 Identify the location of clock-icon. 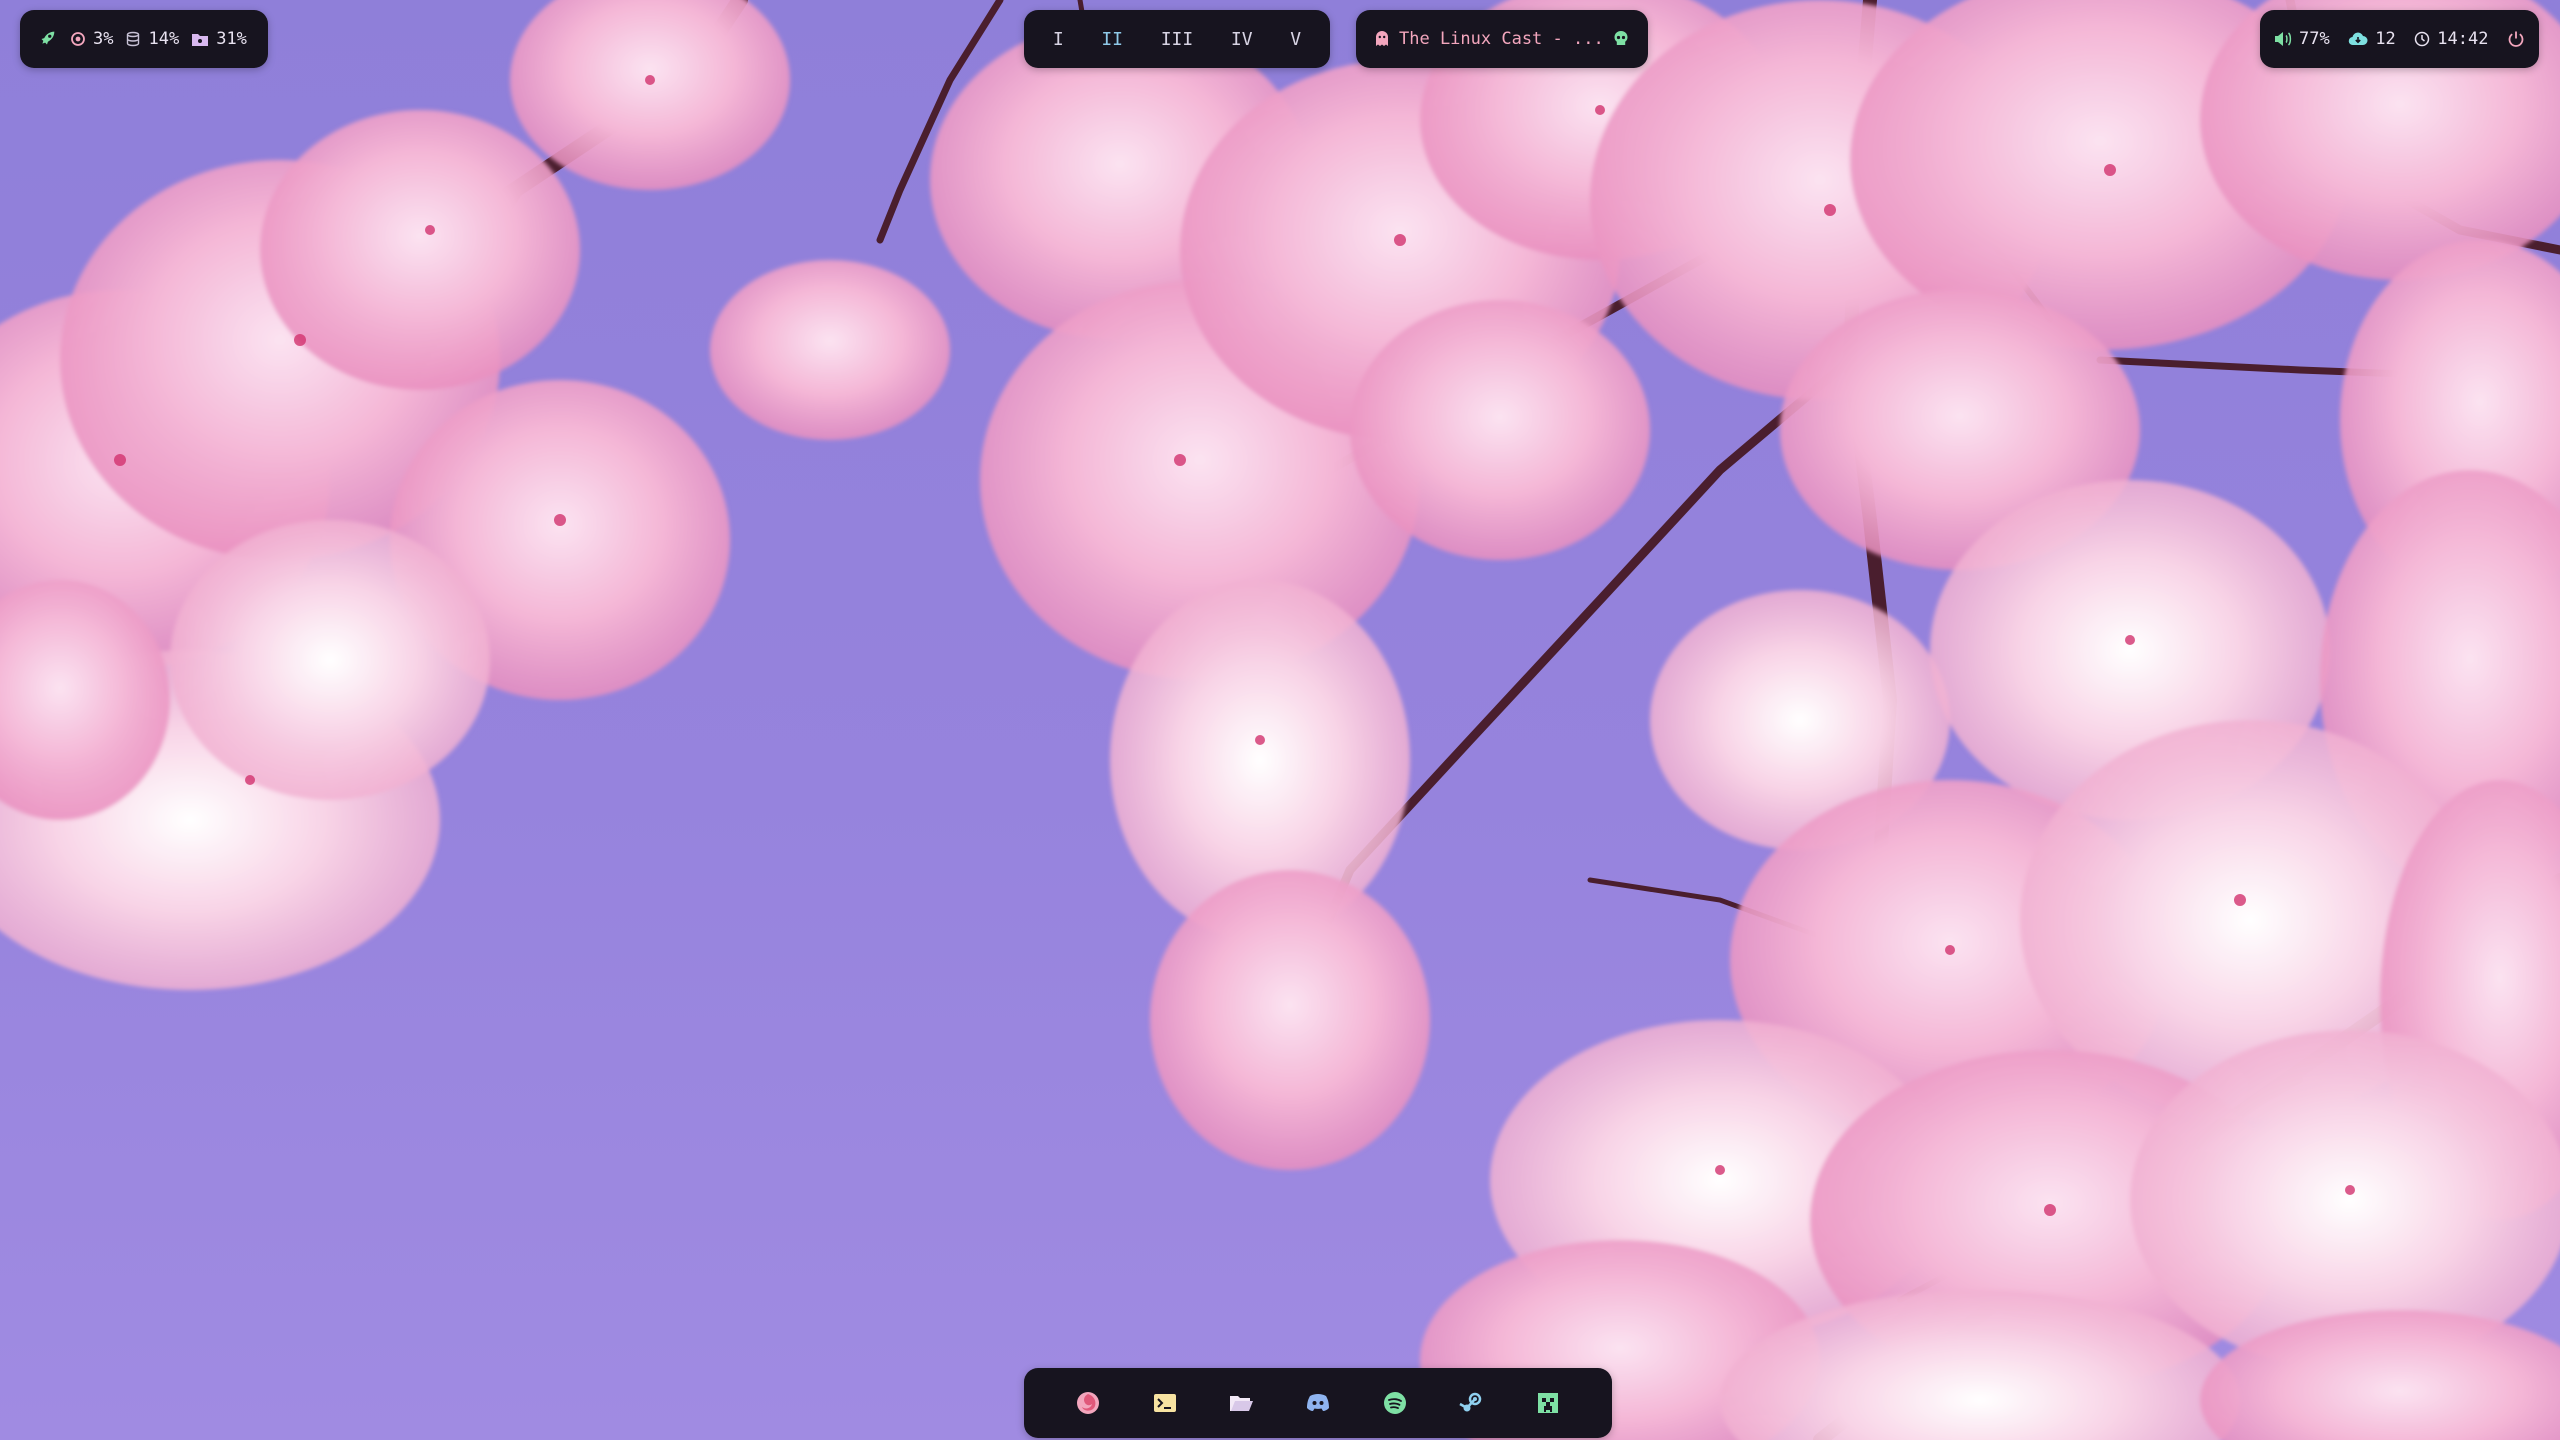
(2422, 39).